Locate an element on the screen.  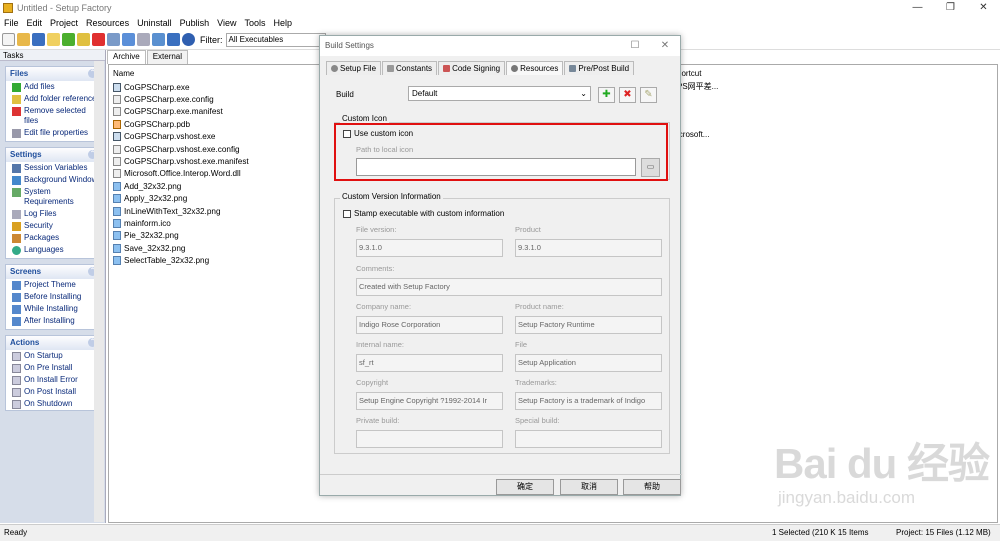
menu-help: Help is located at coordinates (283, 23).